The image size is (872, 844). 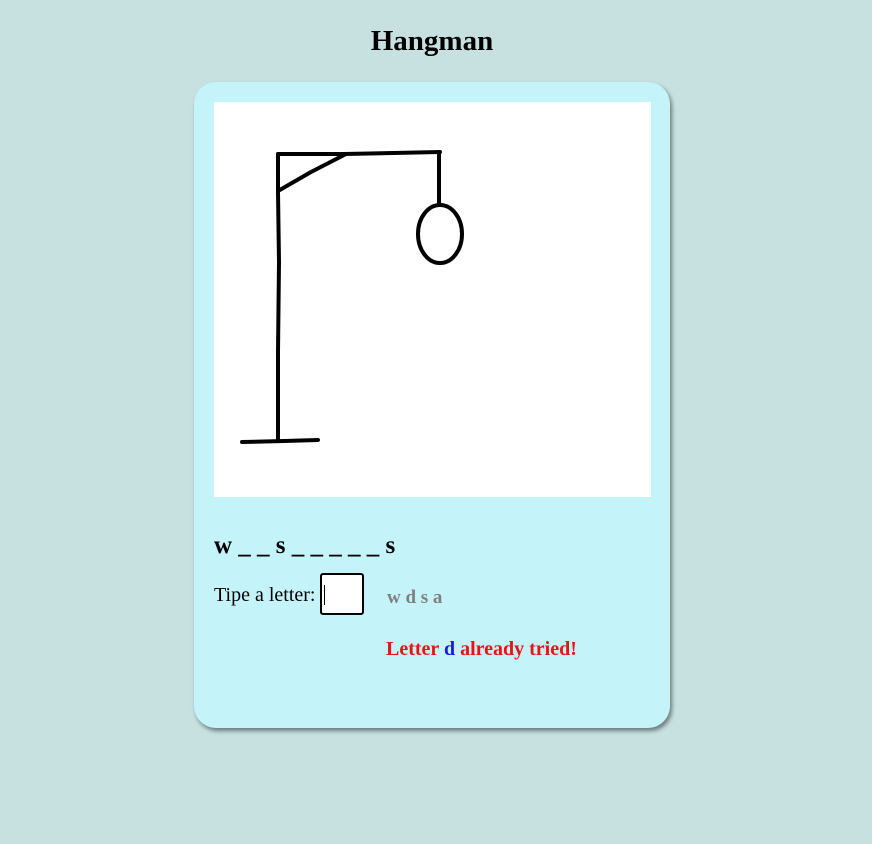 I want to click on tried-letters: w d s a, so click(x=415, y=597).